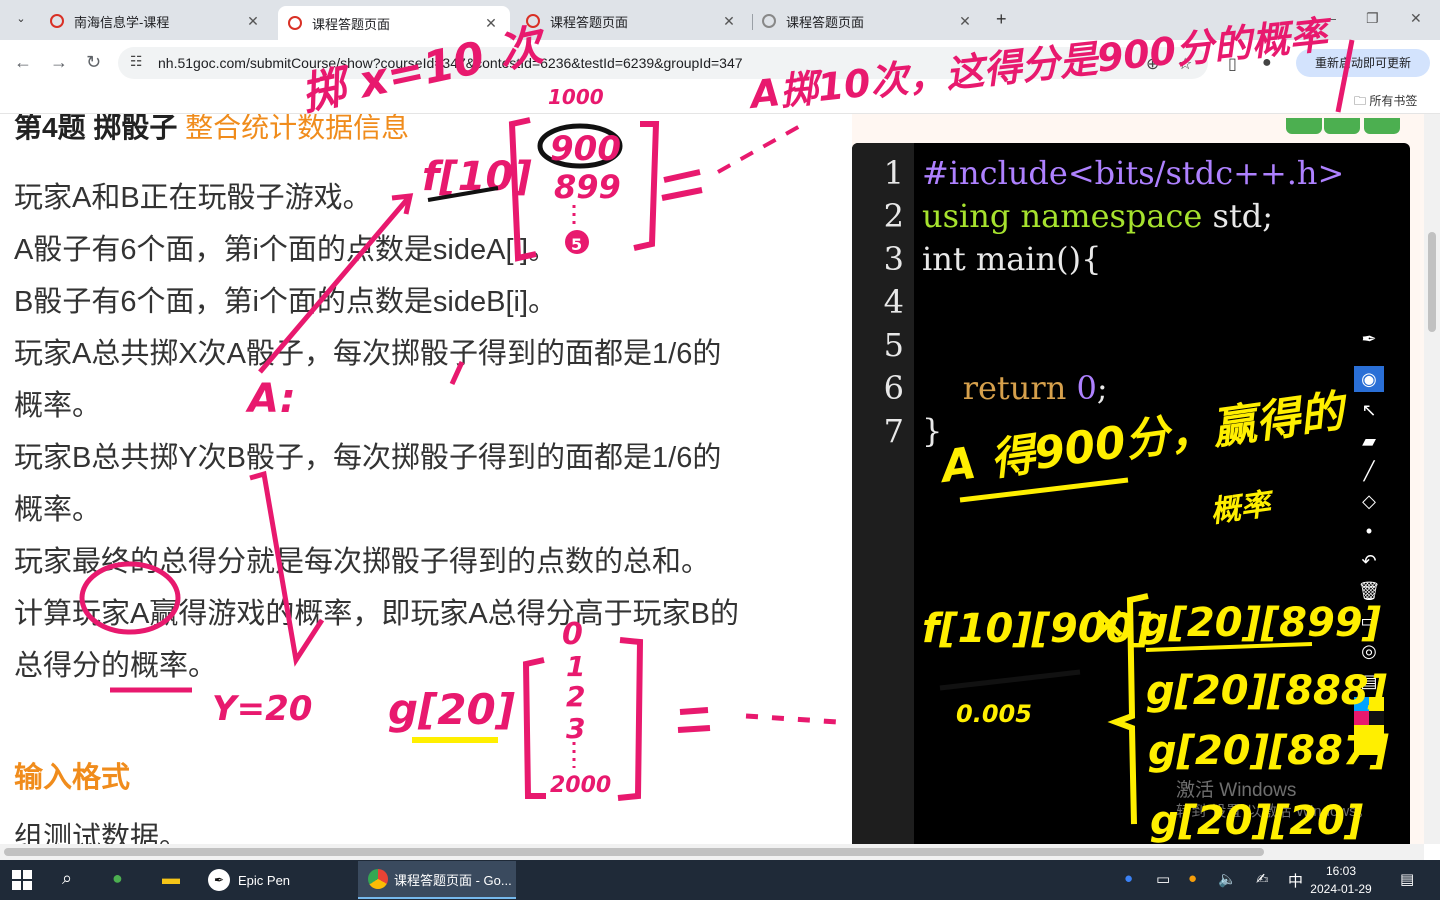 The width and height of the screenshot is (1440, 900). What do you see at coordinates (1369, 681) in the screenshot?
I see `clipboard-icon: ▤` at bounding box center [1369, 681].